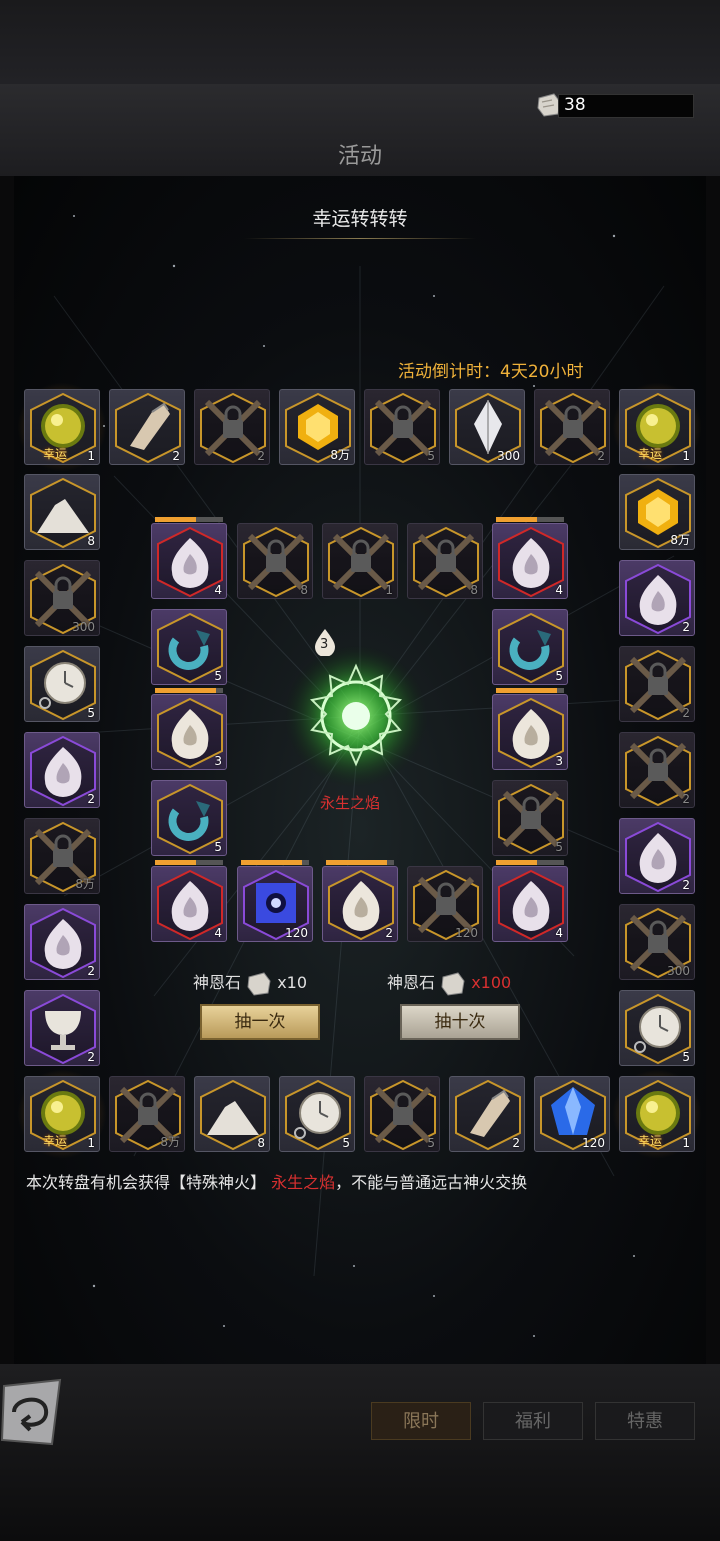 The height and width of the screenshot is (1541, 720). What do you see at coordinates (449, 983) in the screenshot?
I see `ten-draw-cost: 神恩石 x100` at bounding box center [449, 983].